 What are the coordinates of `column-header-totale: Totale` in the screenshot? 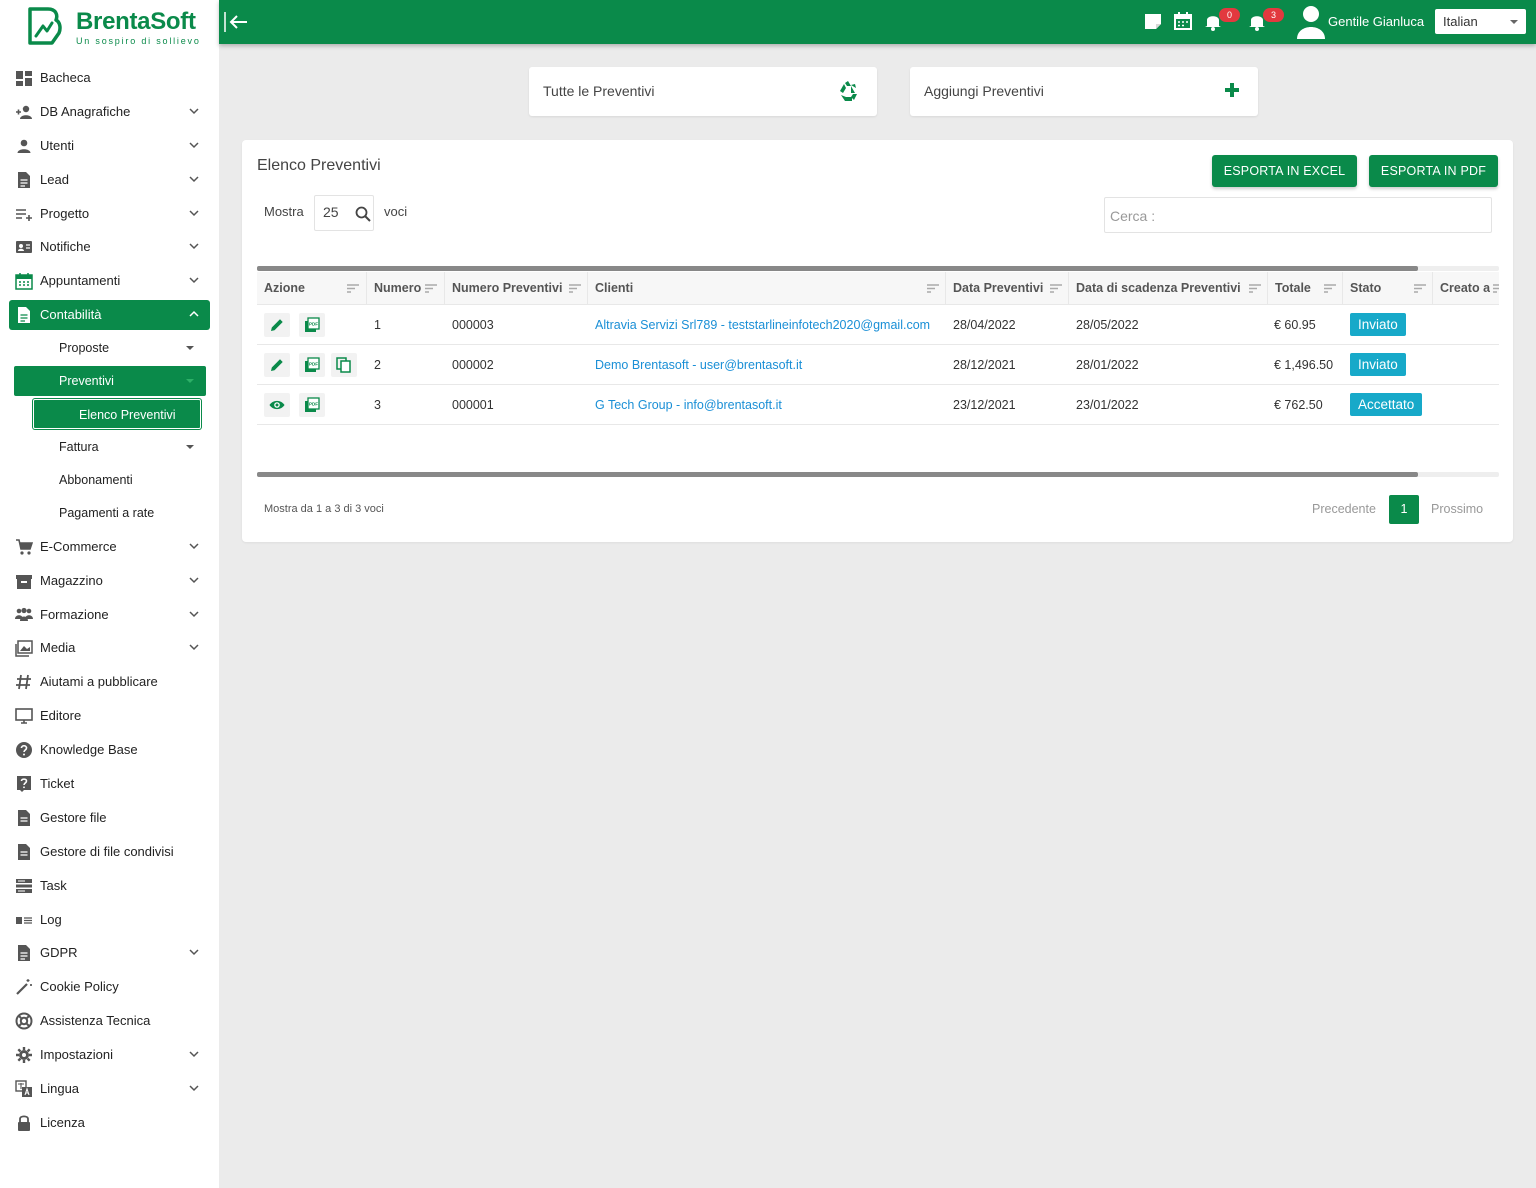 It's located at (1305, 288).